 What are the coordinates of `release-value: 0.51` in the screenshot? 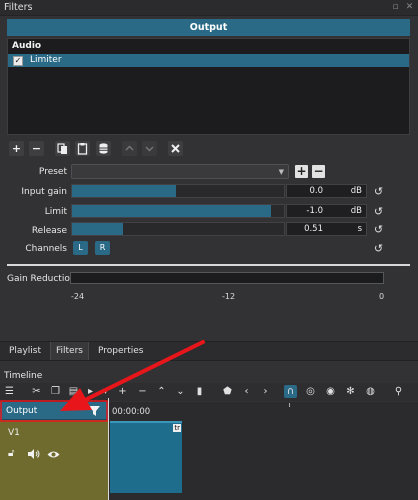 It's located at (313, 229).